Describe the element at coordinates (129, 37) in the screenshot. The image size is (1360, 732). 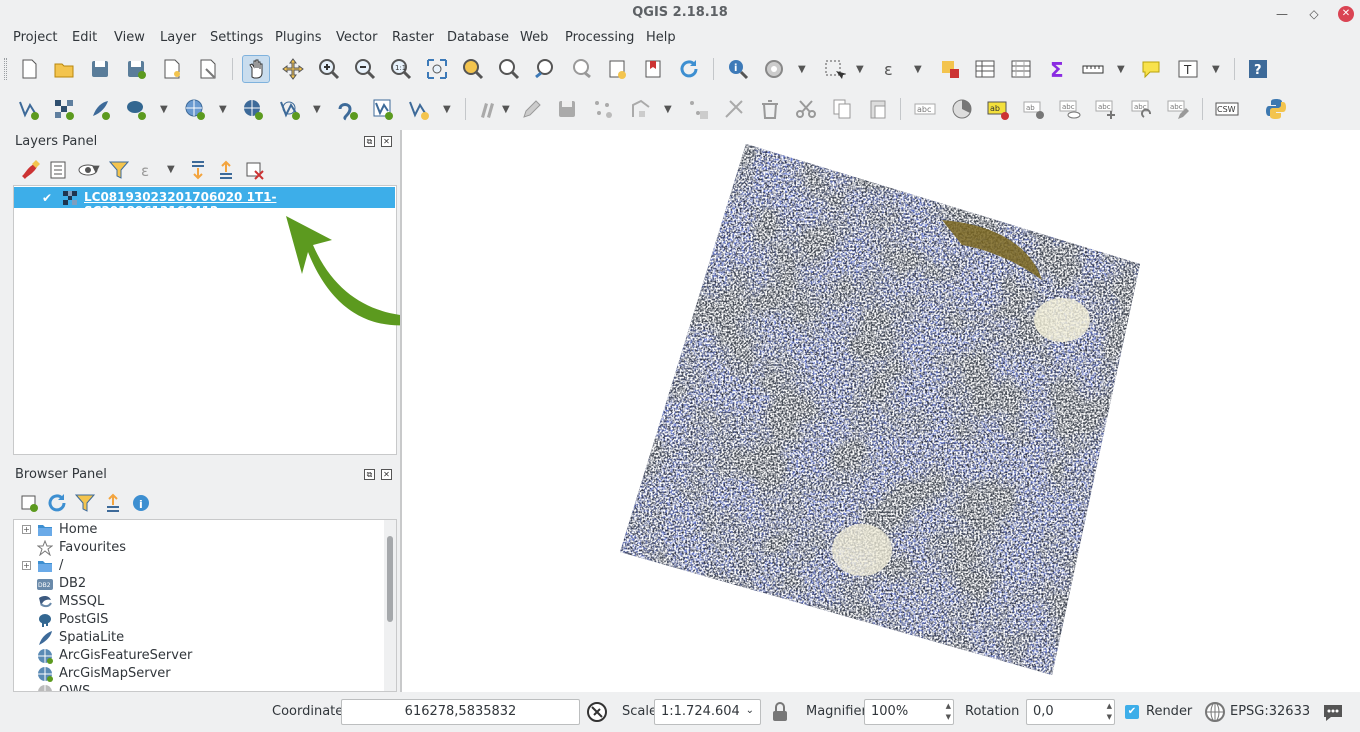
I see `menu-view: View` at that location.